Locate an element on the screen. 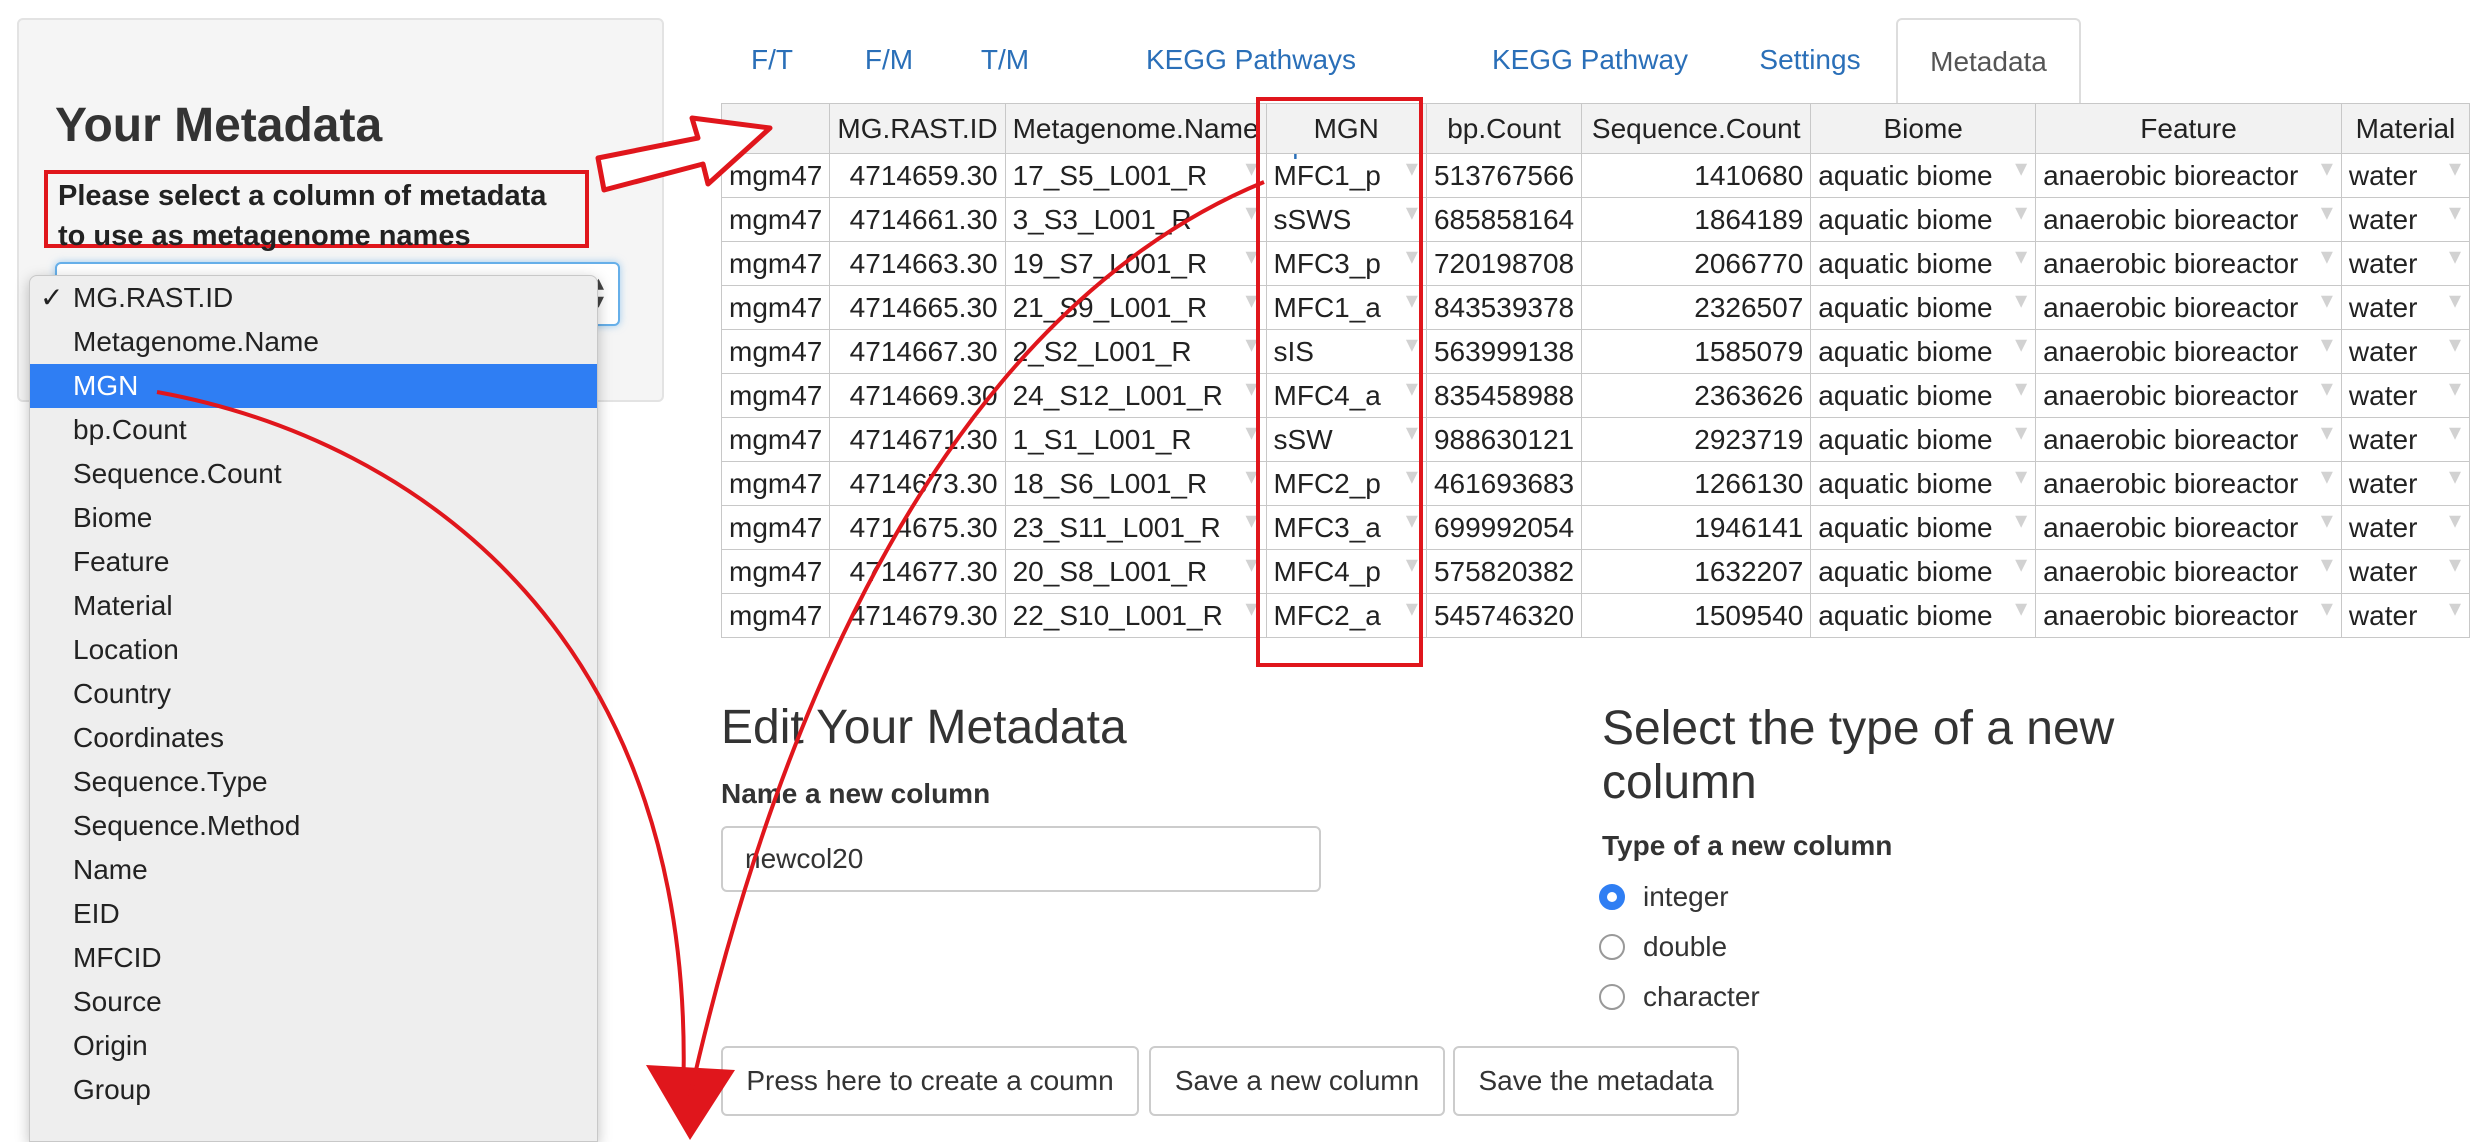  block-arrow-annotation is located at coordinates (684, 154).